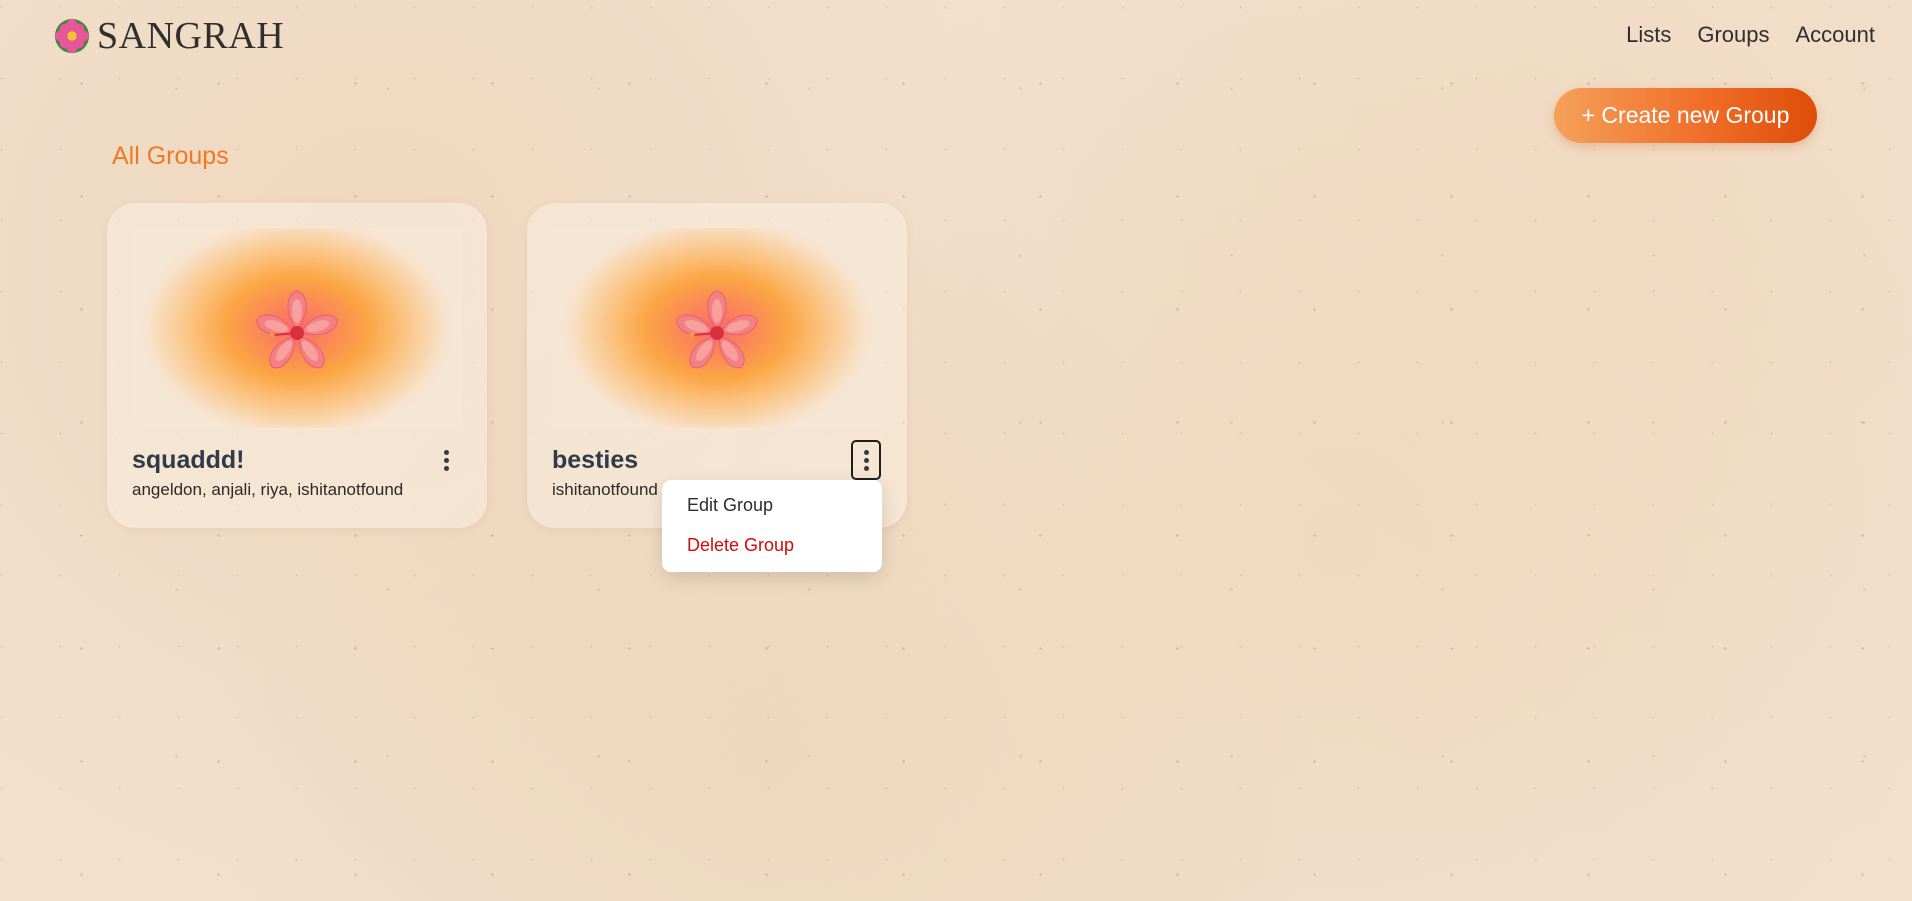 The width and height of the screenshot is (1912, 901). Describe the element at coordinates (1836, 35) in the screenshot. I see `nav-account-link: Account` at that location.